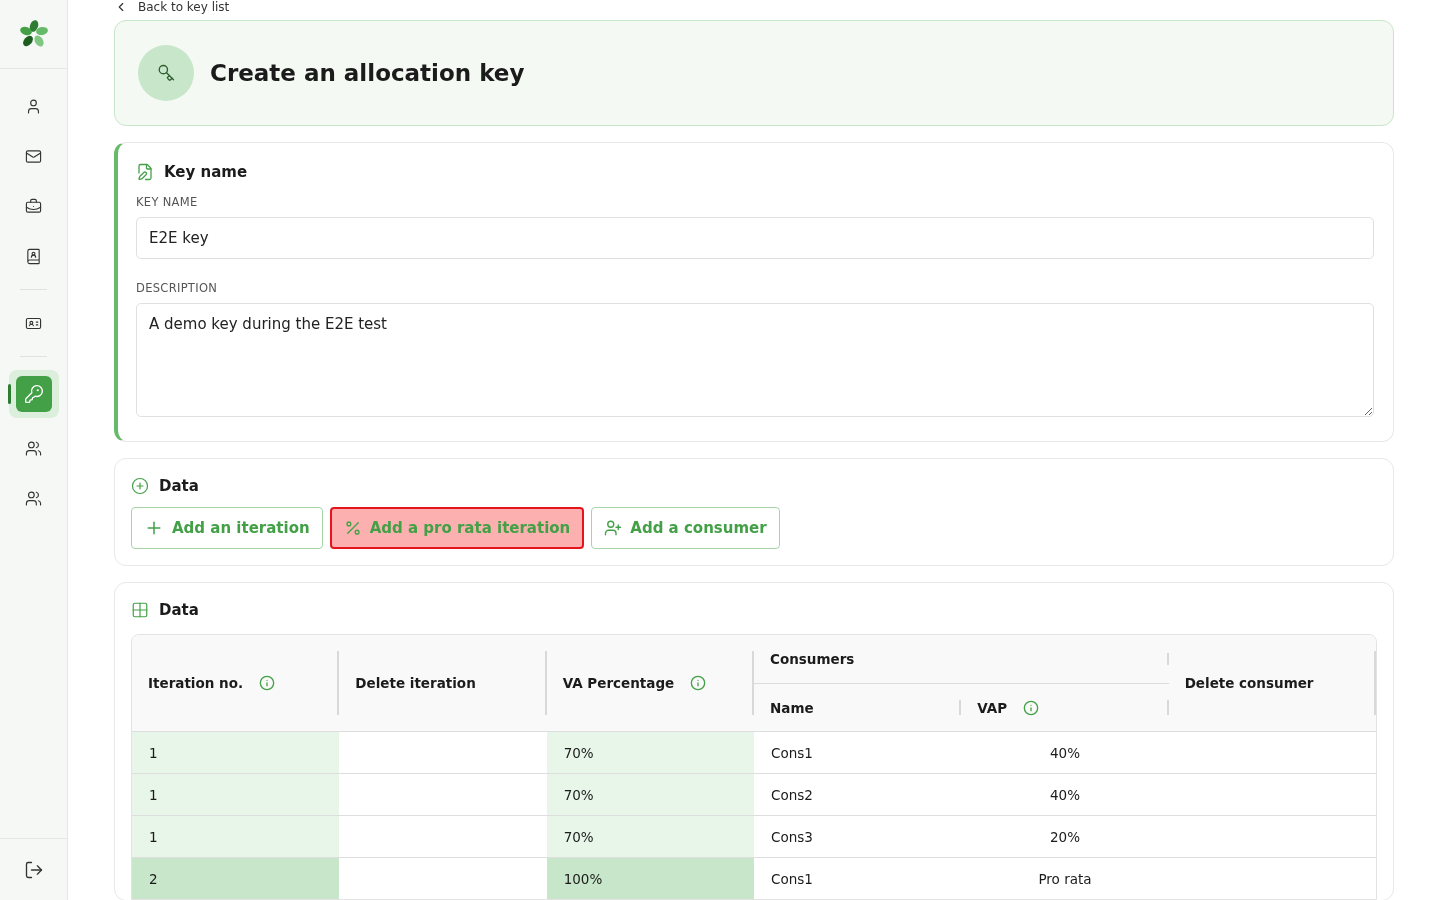 This screenshot has width=1440, height=900. What do you see at coordinates (415, 683) in the screenshot?
I see `column-header: Delete iteration` at bounding box center [415, 683].